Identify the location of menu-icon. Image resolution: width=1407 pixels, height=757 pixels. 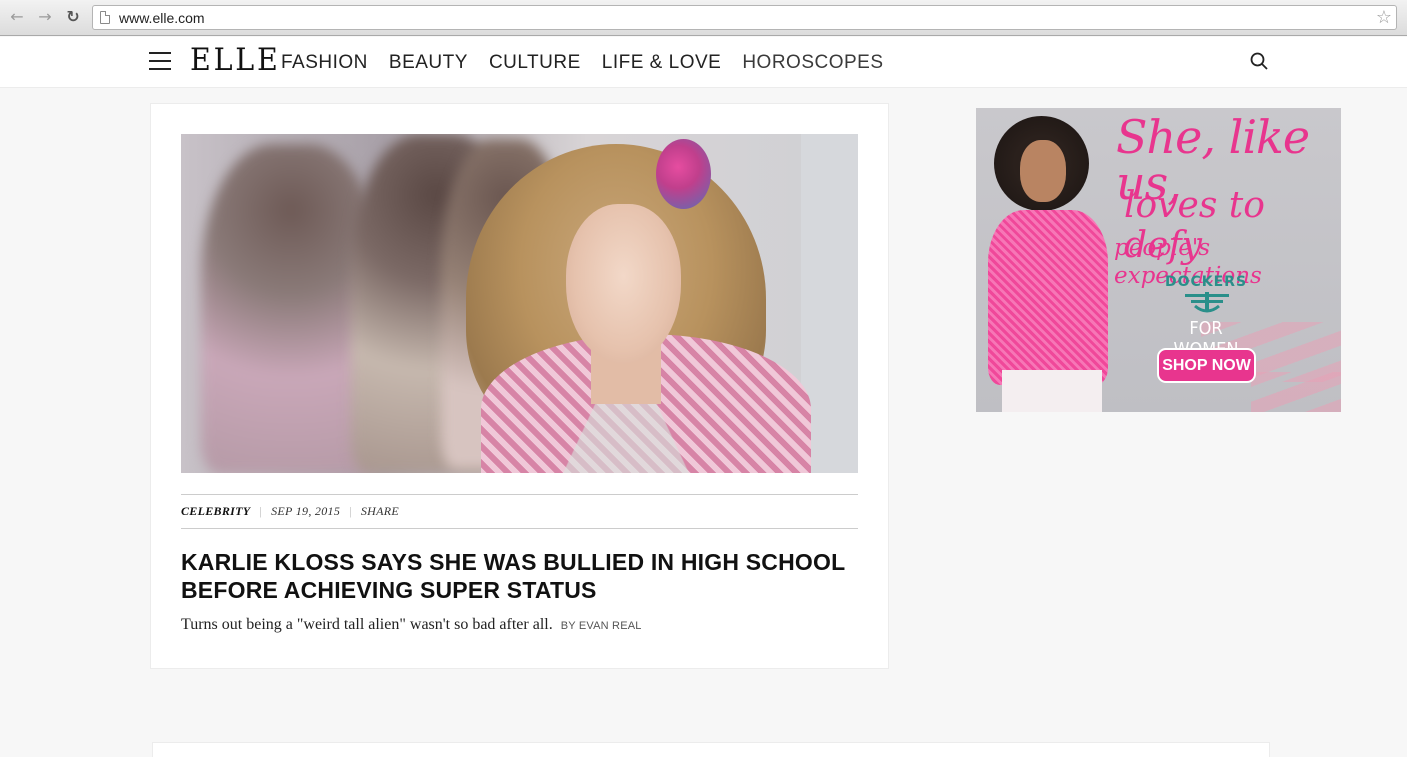
(160, 61).